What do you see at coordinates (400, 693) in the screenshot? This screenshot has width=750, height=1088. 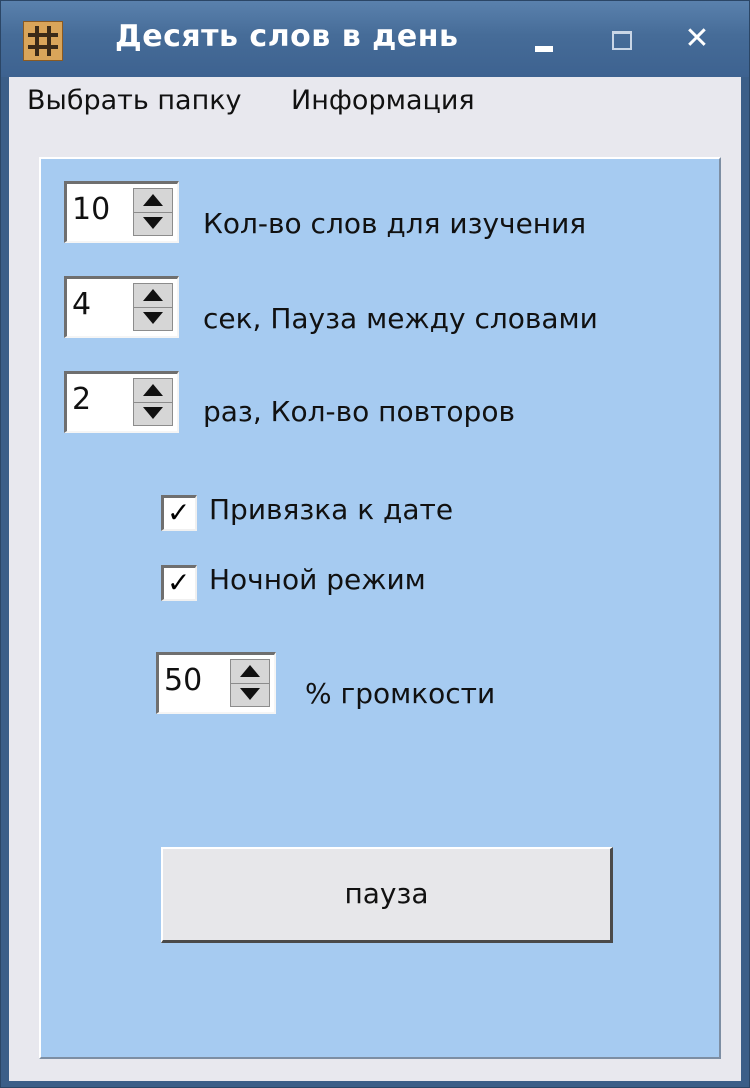 I see `volume-label: % громкости` at bounding box center [400, 693].